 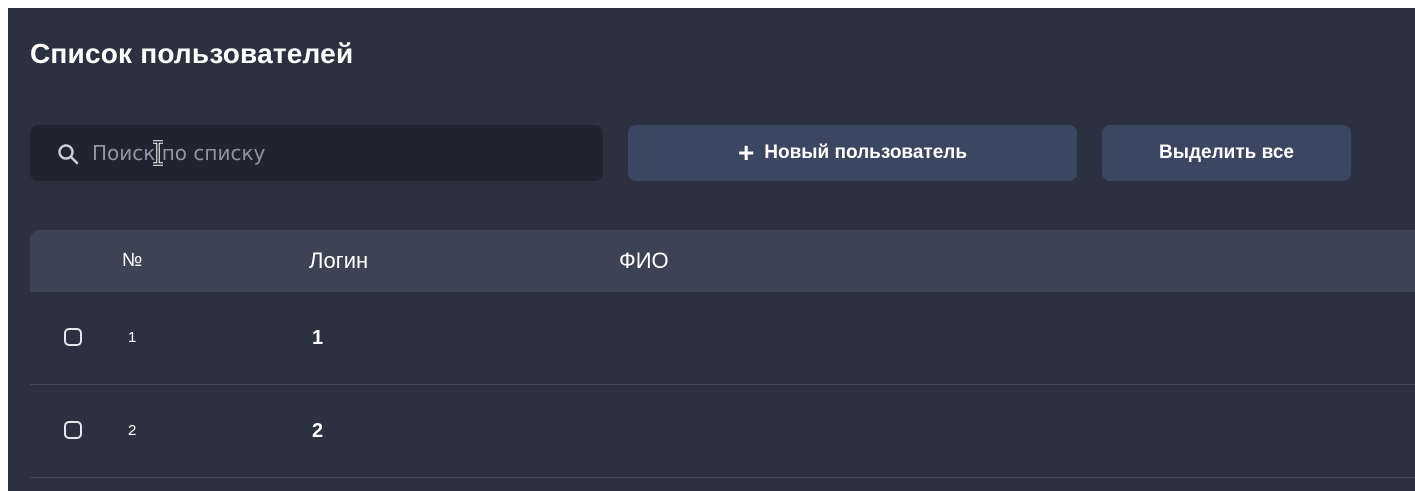 I want to click on column-header-fio: ФИО, so click(x=644, y=261).